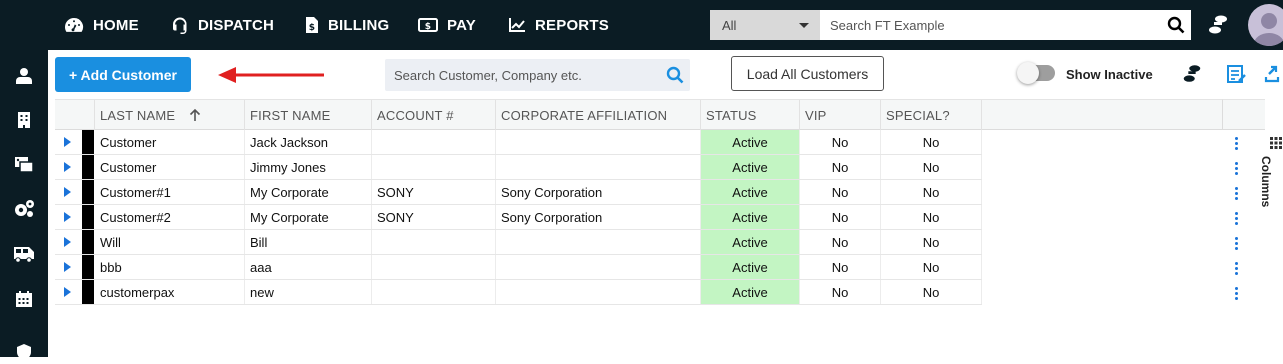 The image size is (1283, 364). Describe the element at coordinates (731, 115) in the screenshot. I see `header-status-label: STATUS` at that location.